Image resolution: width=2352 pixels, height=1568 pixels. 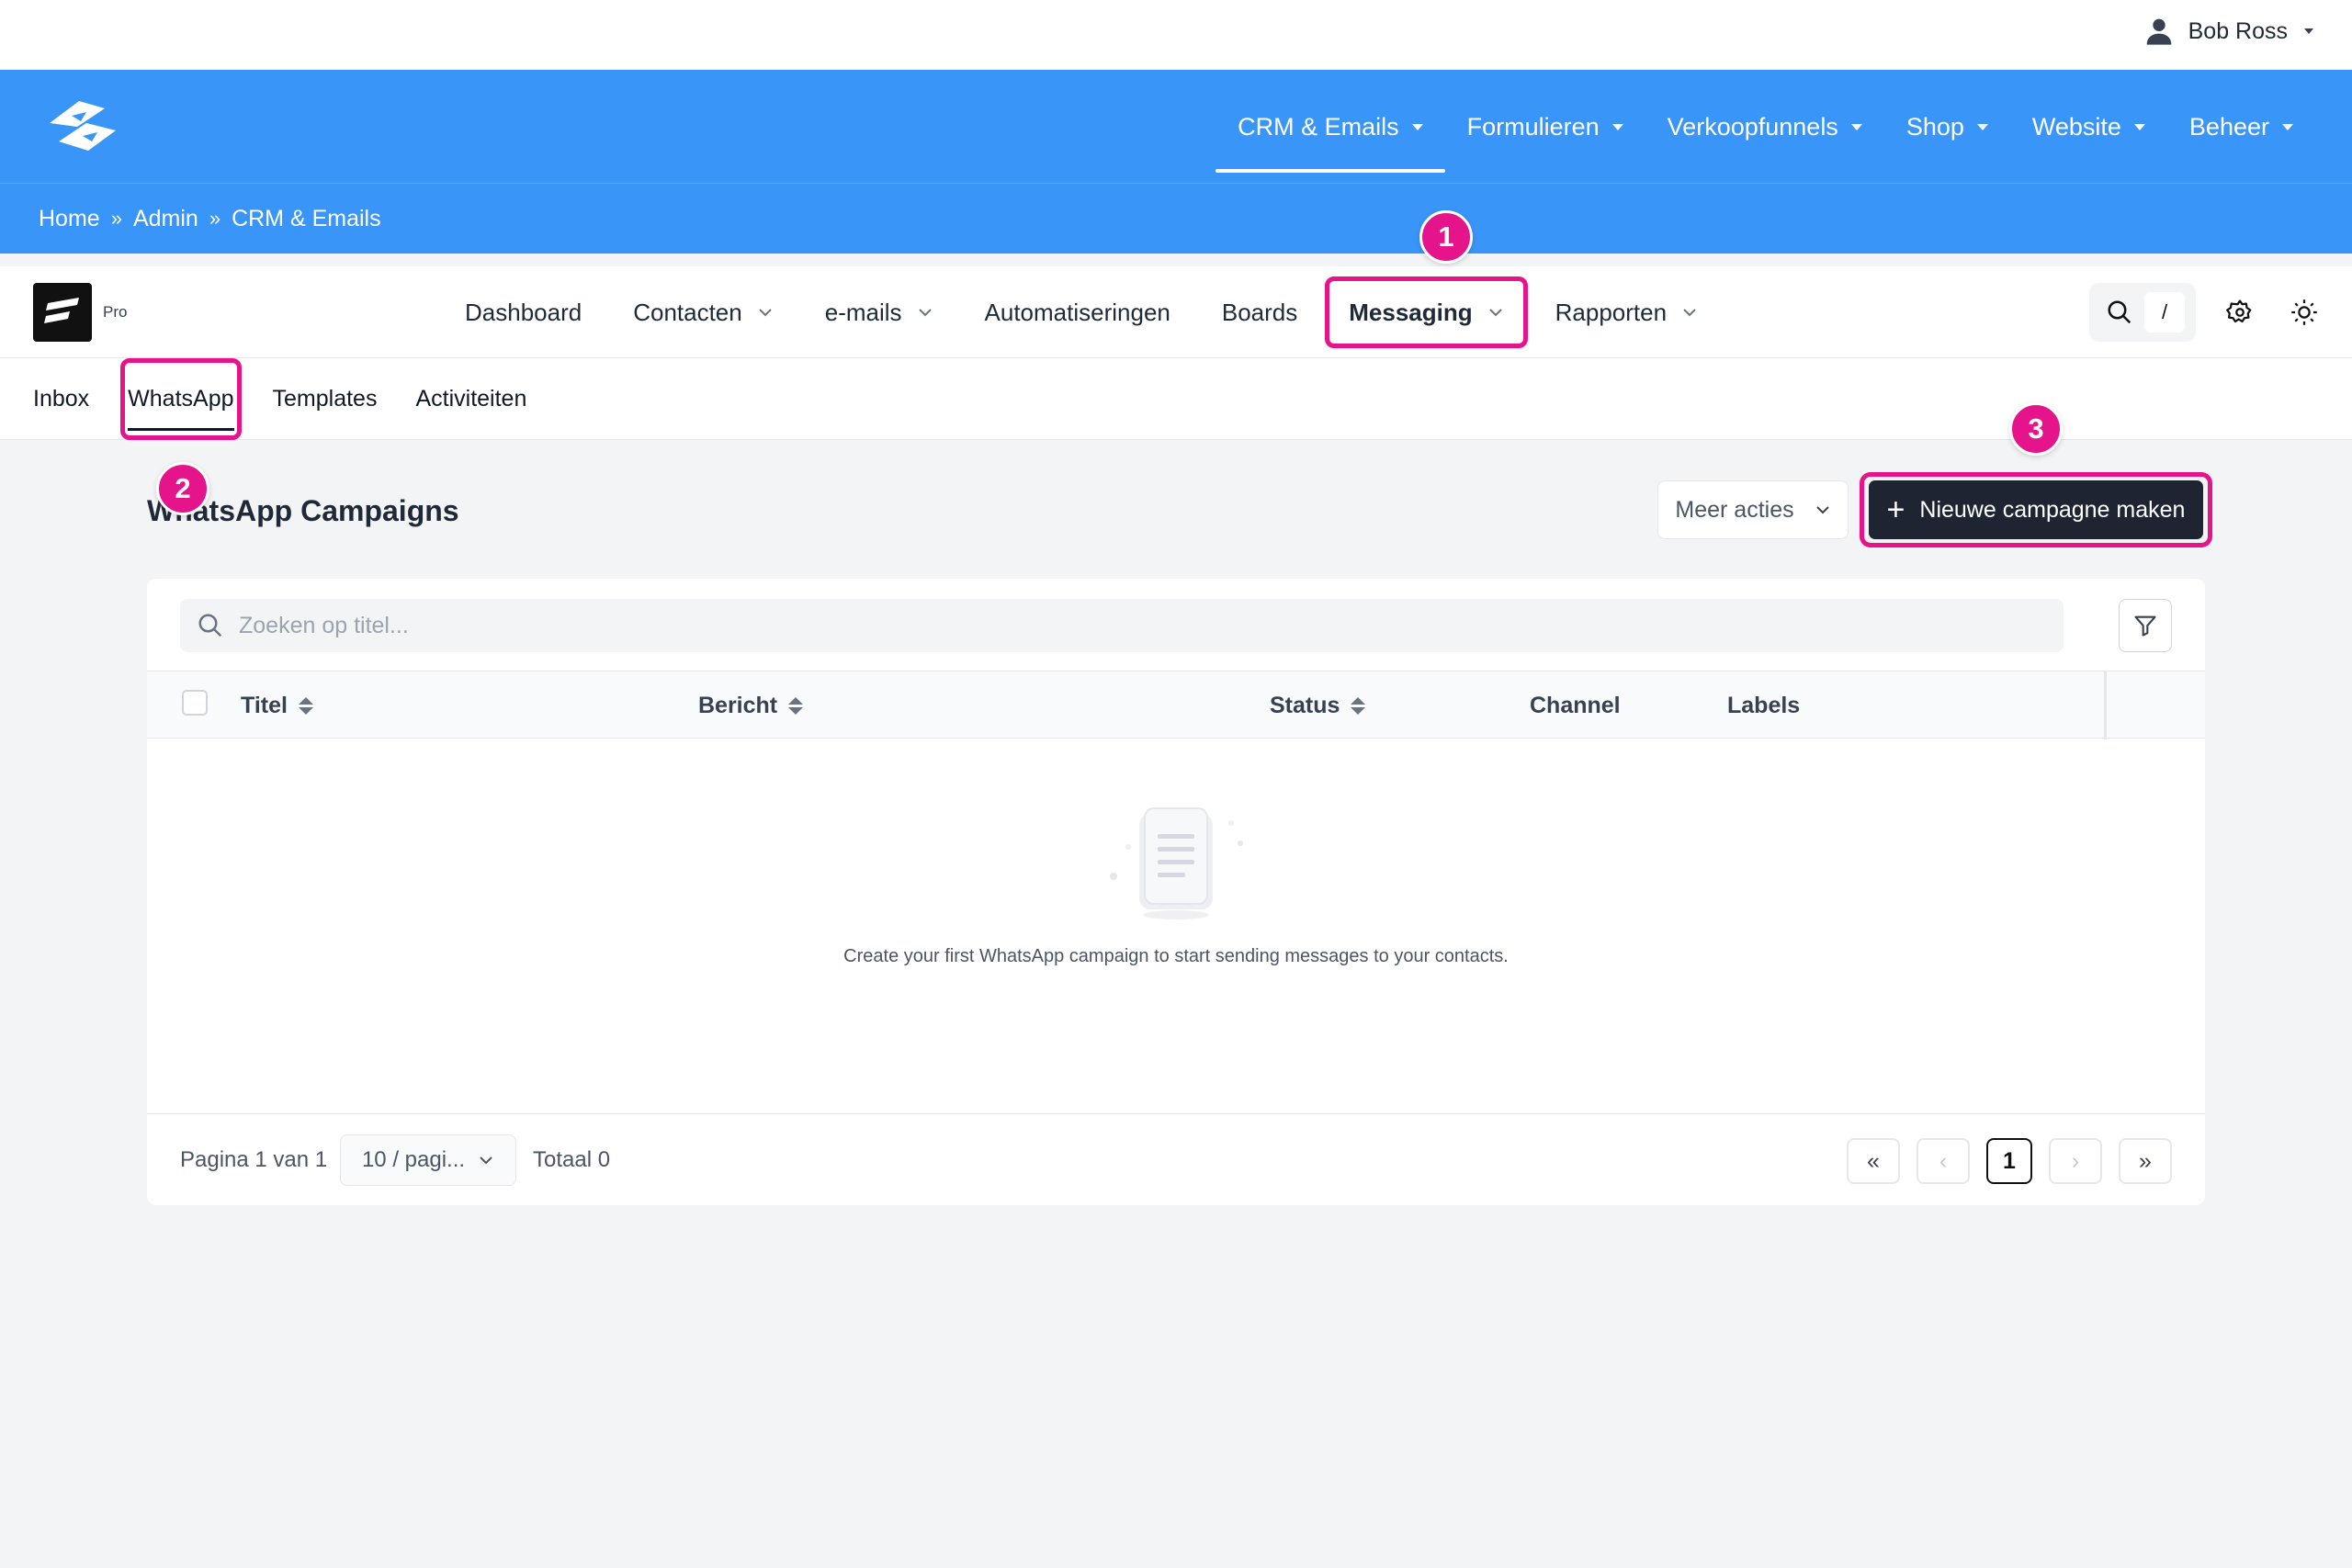 What do you see at coordinates (1111, 626) in the screenshot?
I see `search-input` at bounding box center [1111, 626].